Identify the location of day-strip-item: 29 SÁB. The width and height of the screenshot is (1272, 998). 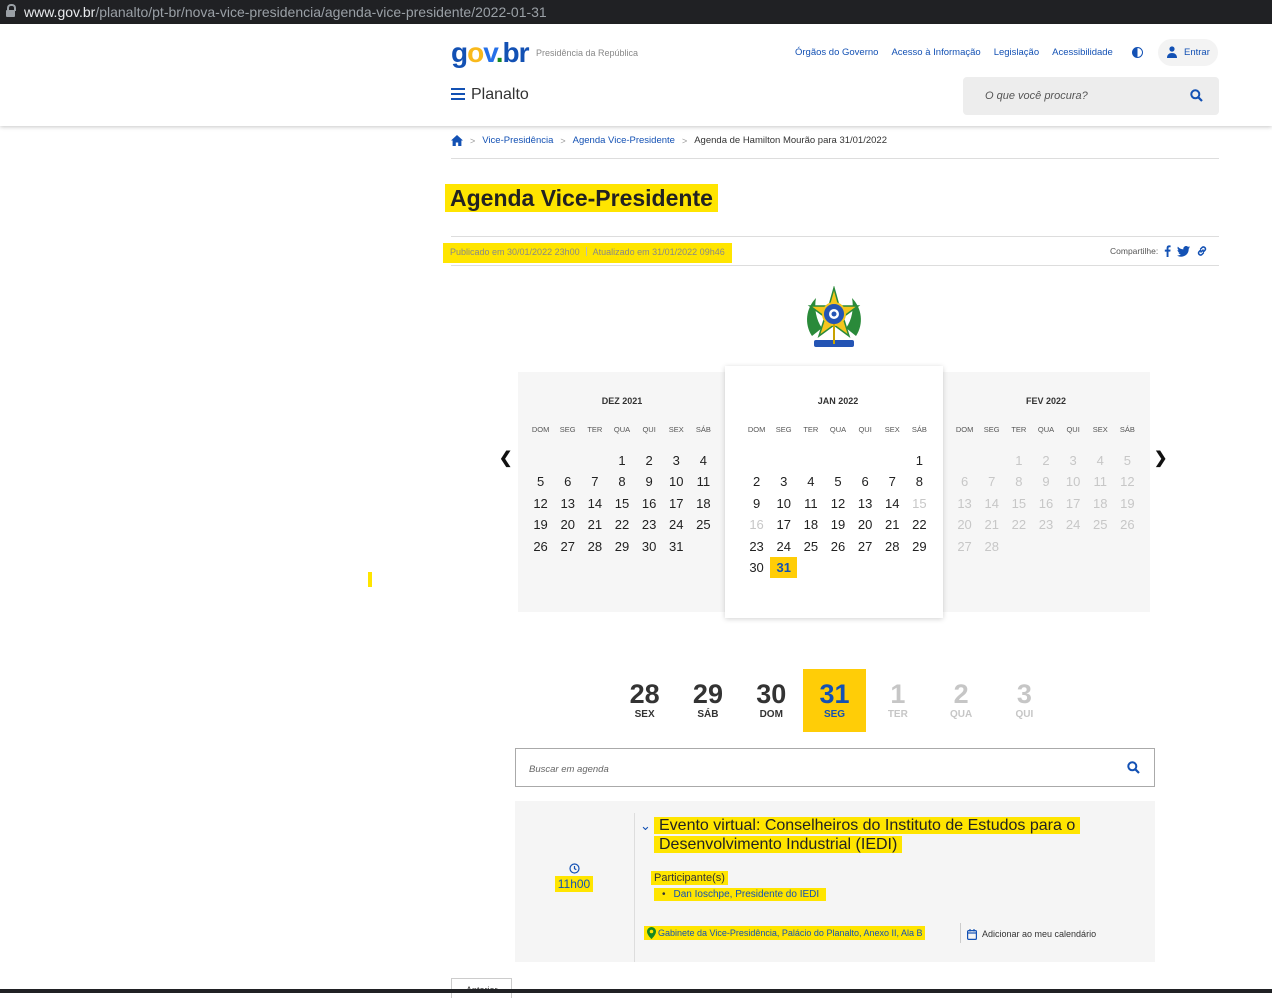
(707, 700).